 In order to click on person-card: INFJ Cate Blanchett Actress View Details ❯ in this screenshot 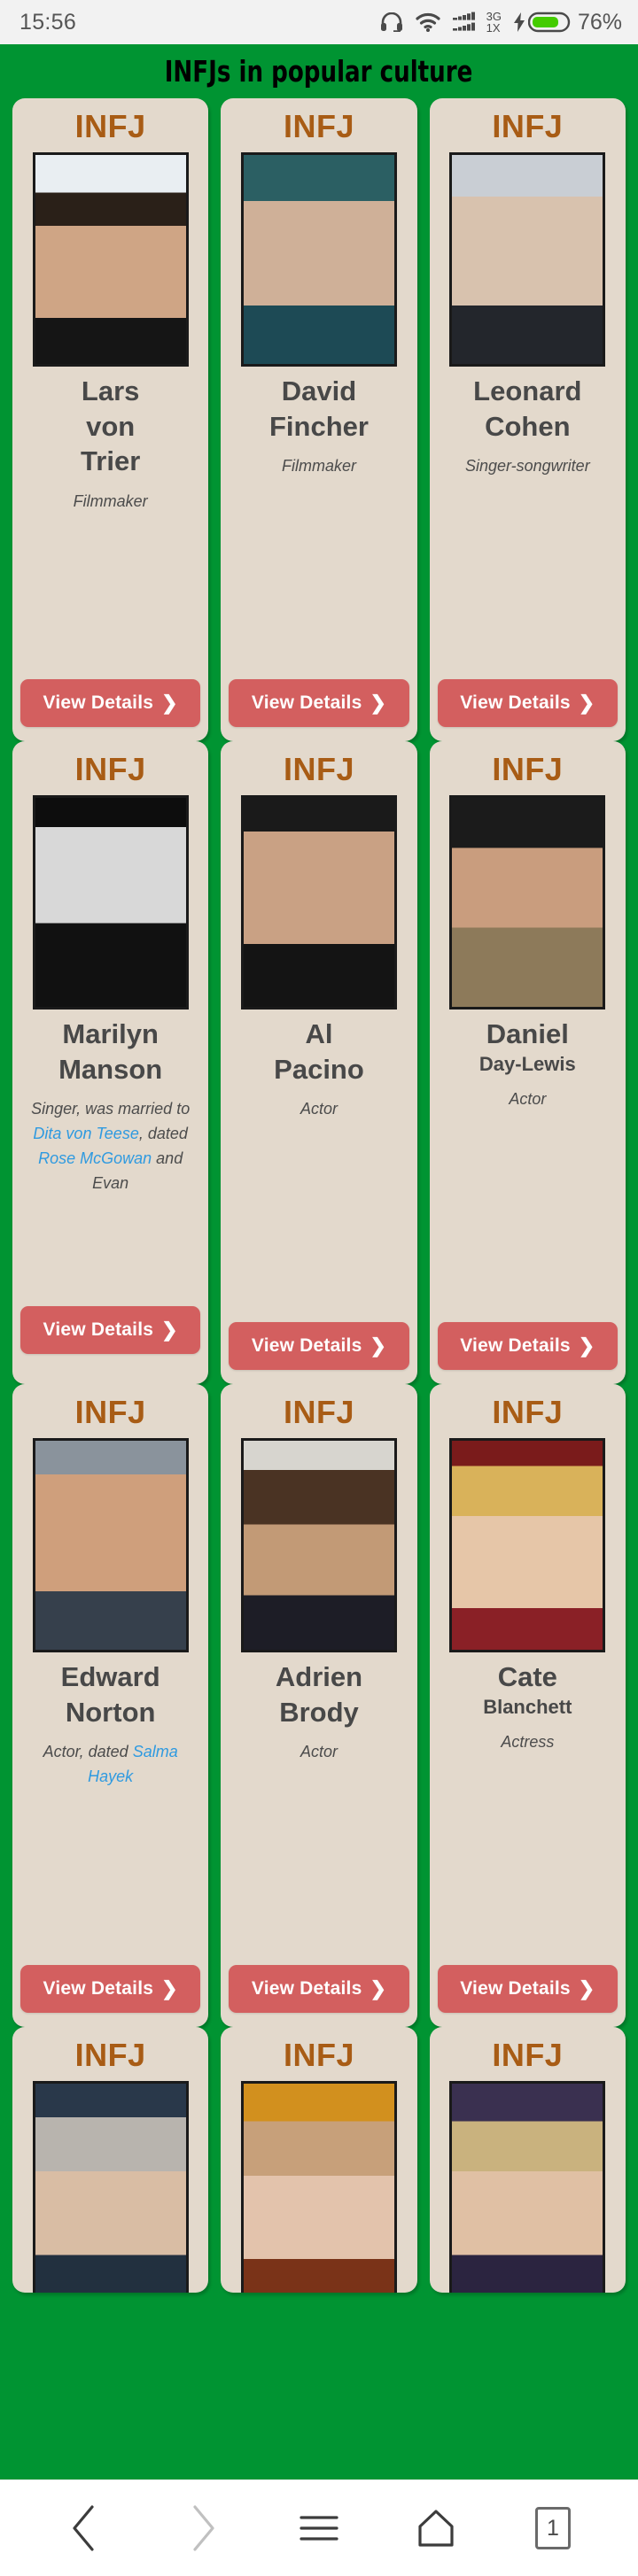, I will do `click(527, 1705)`.